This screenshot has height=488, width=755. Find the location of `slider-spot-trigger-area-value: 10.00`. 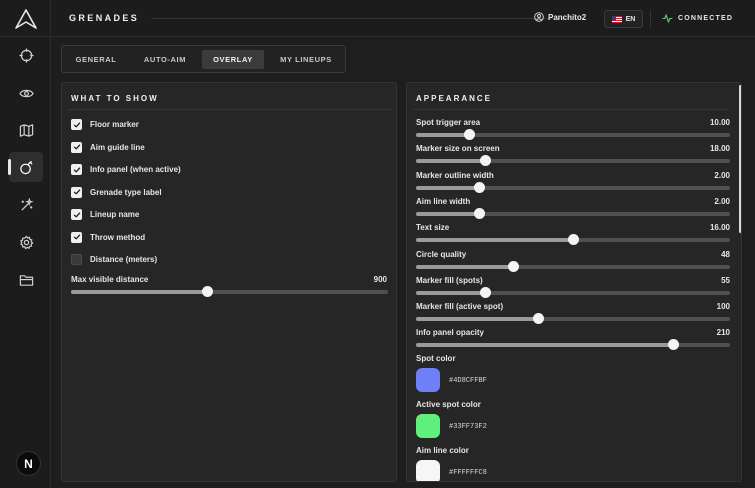

slider-spot-trigger-area-value: 10.00 is located at coordinates (719, 122).